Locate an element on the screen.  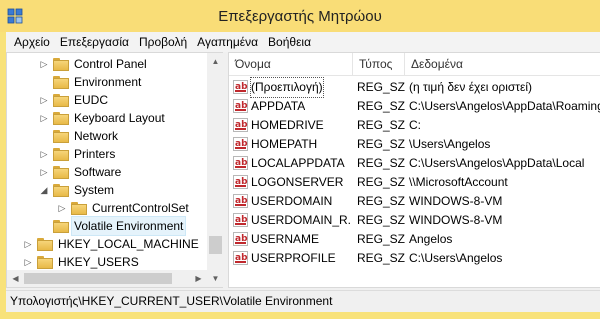
collapse-arrow-icon: ◢ is located at coordinates (44, 190).